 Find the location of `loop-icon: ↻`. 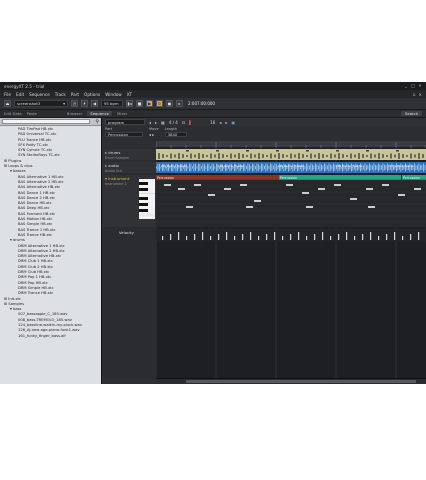

loop-icon: ↻ is located at coordinates (159, 103).